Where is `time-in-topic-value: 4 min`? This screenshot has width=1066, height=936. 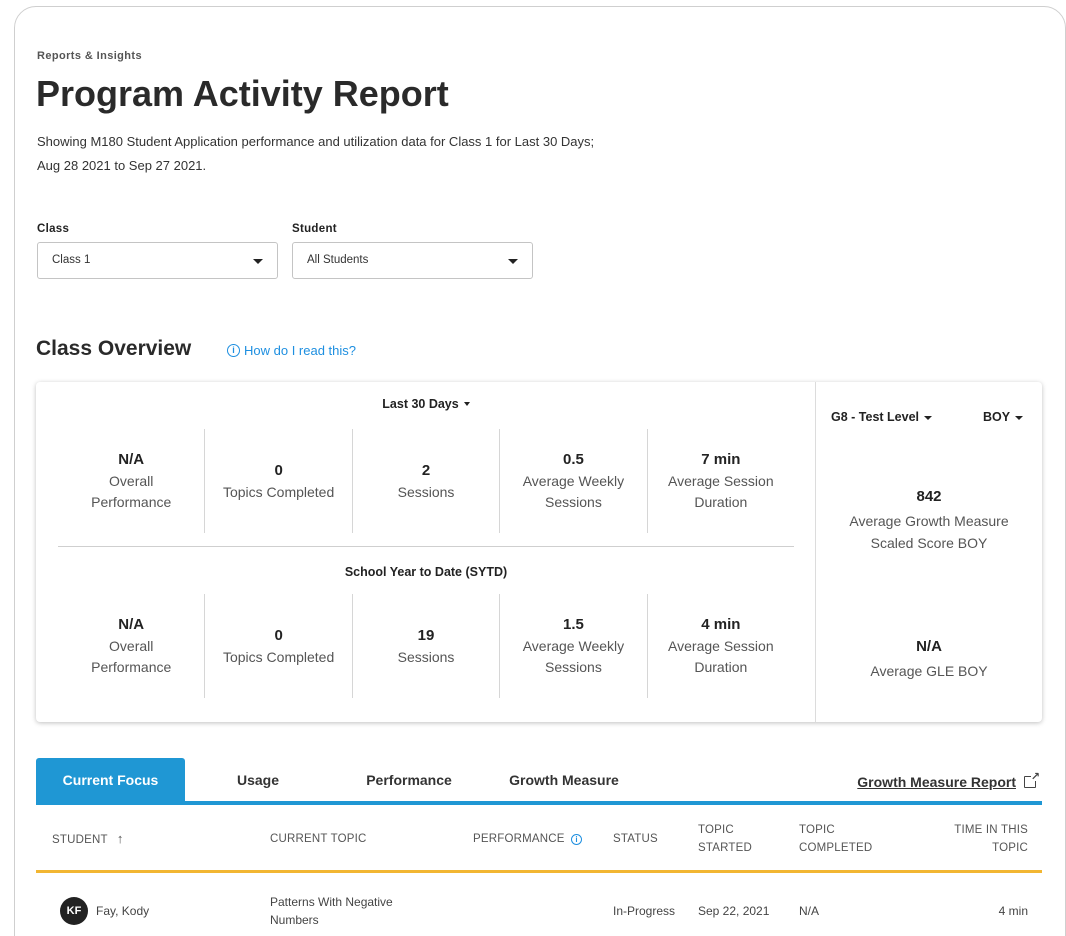 time-in-topic-value: 4 min is located at coordinates (1013, 911).